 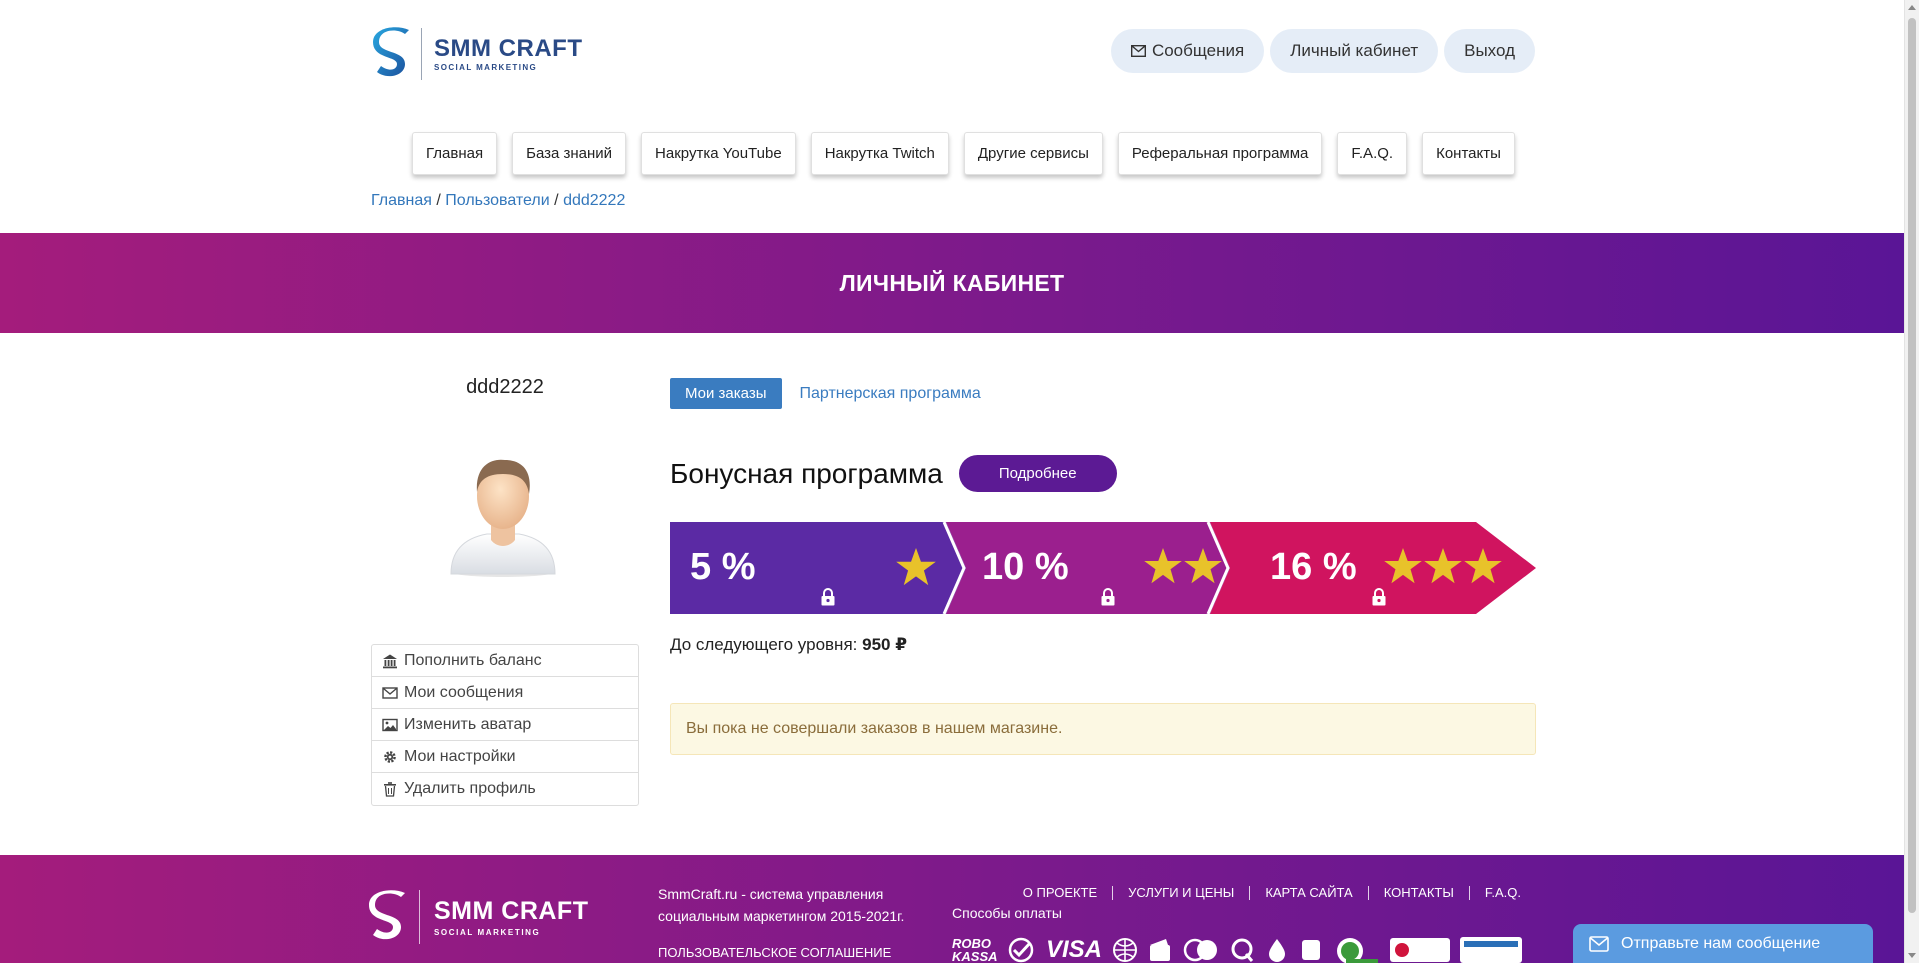 I want to click on wallet-purse-icon, so click(x=1311, y=950).